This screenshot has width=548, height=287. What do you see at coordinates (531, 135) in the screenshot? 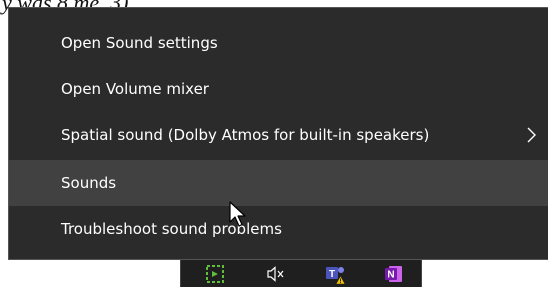
I see `chevron-right-icon` at bounding box center [531, 135].